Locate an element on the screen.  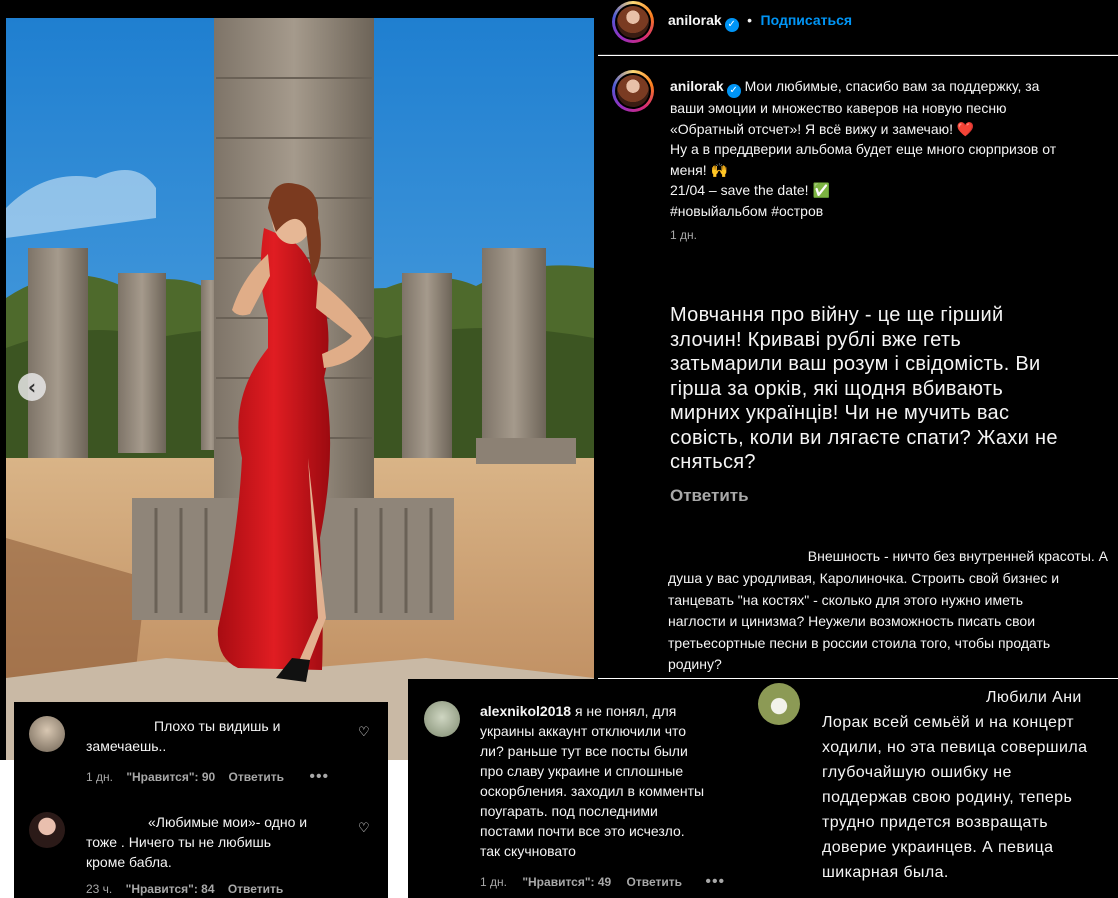
comment-line: постами почти все это исчезло. is located at coordinates (582, 831).